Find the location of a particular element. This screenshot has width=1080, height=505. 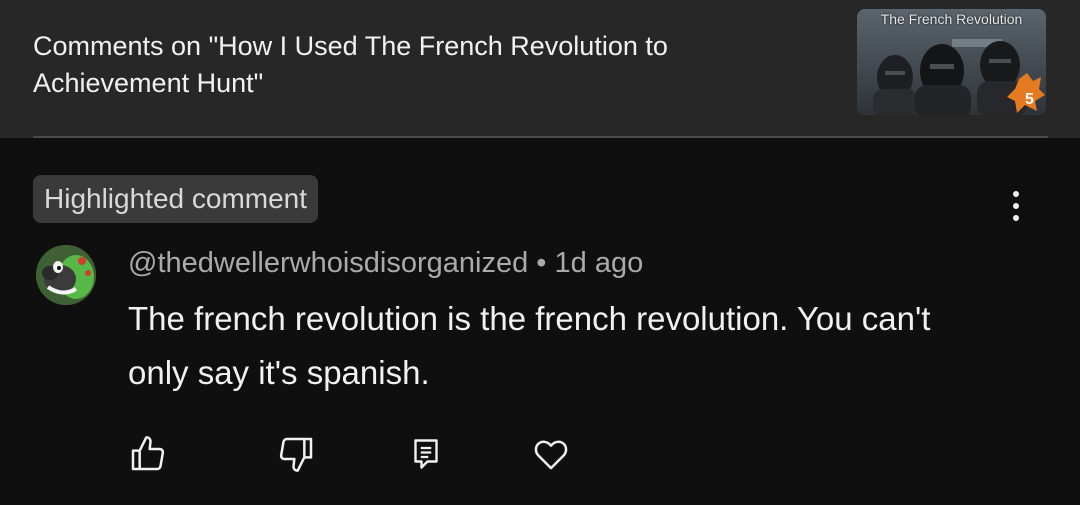

reply-icon is located at coordinates (426, 454).